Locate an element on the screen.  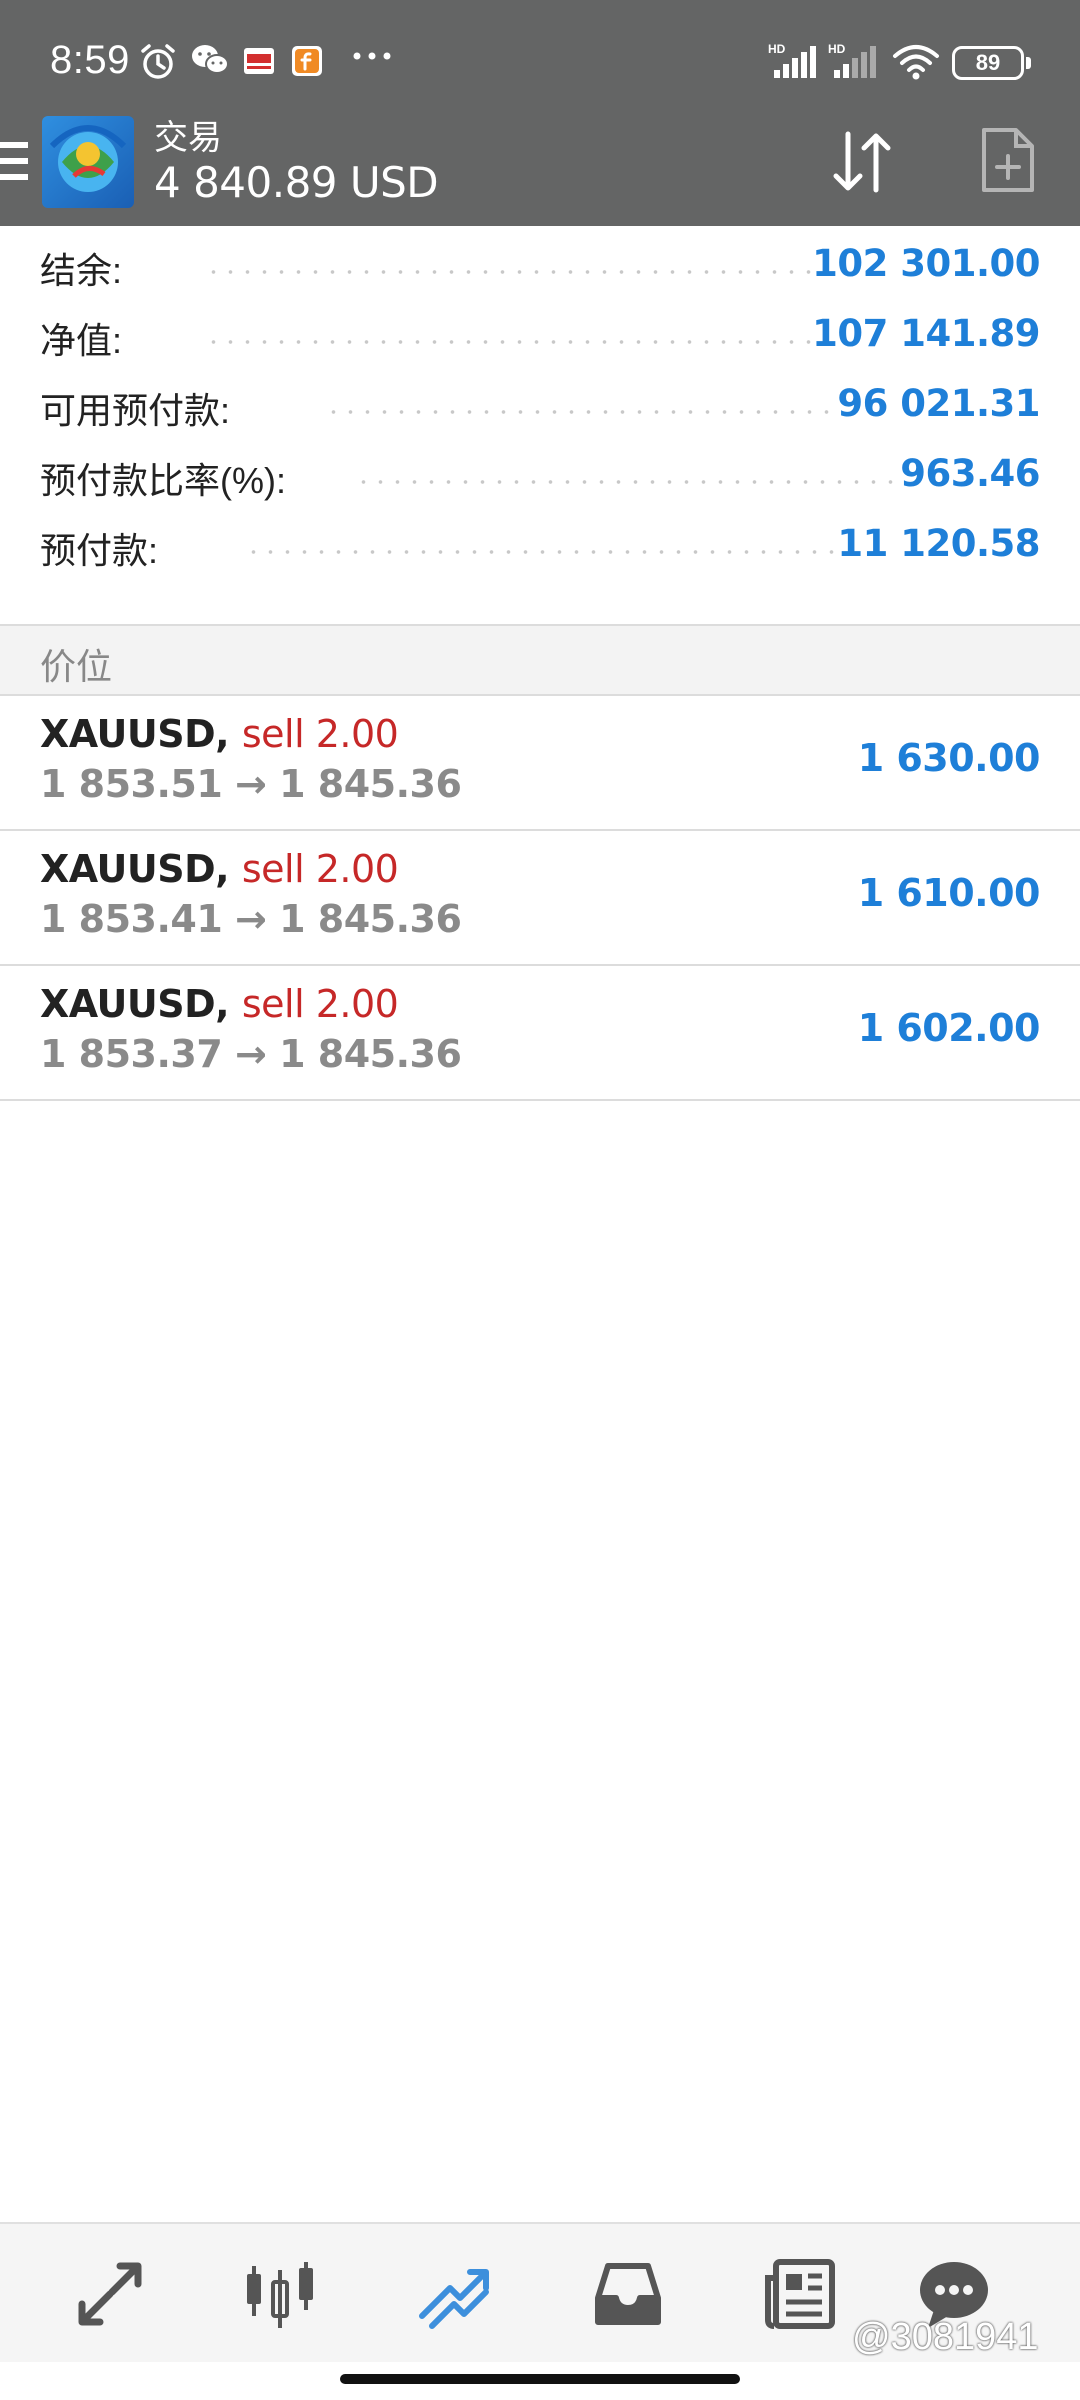
app-header: 交易 4 840.89 USD is located at coordinates (540, 166).